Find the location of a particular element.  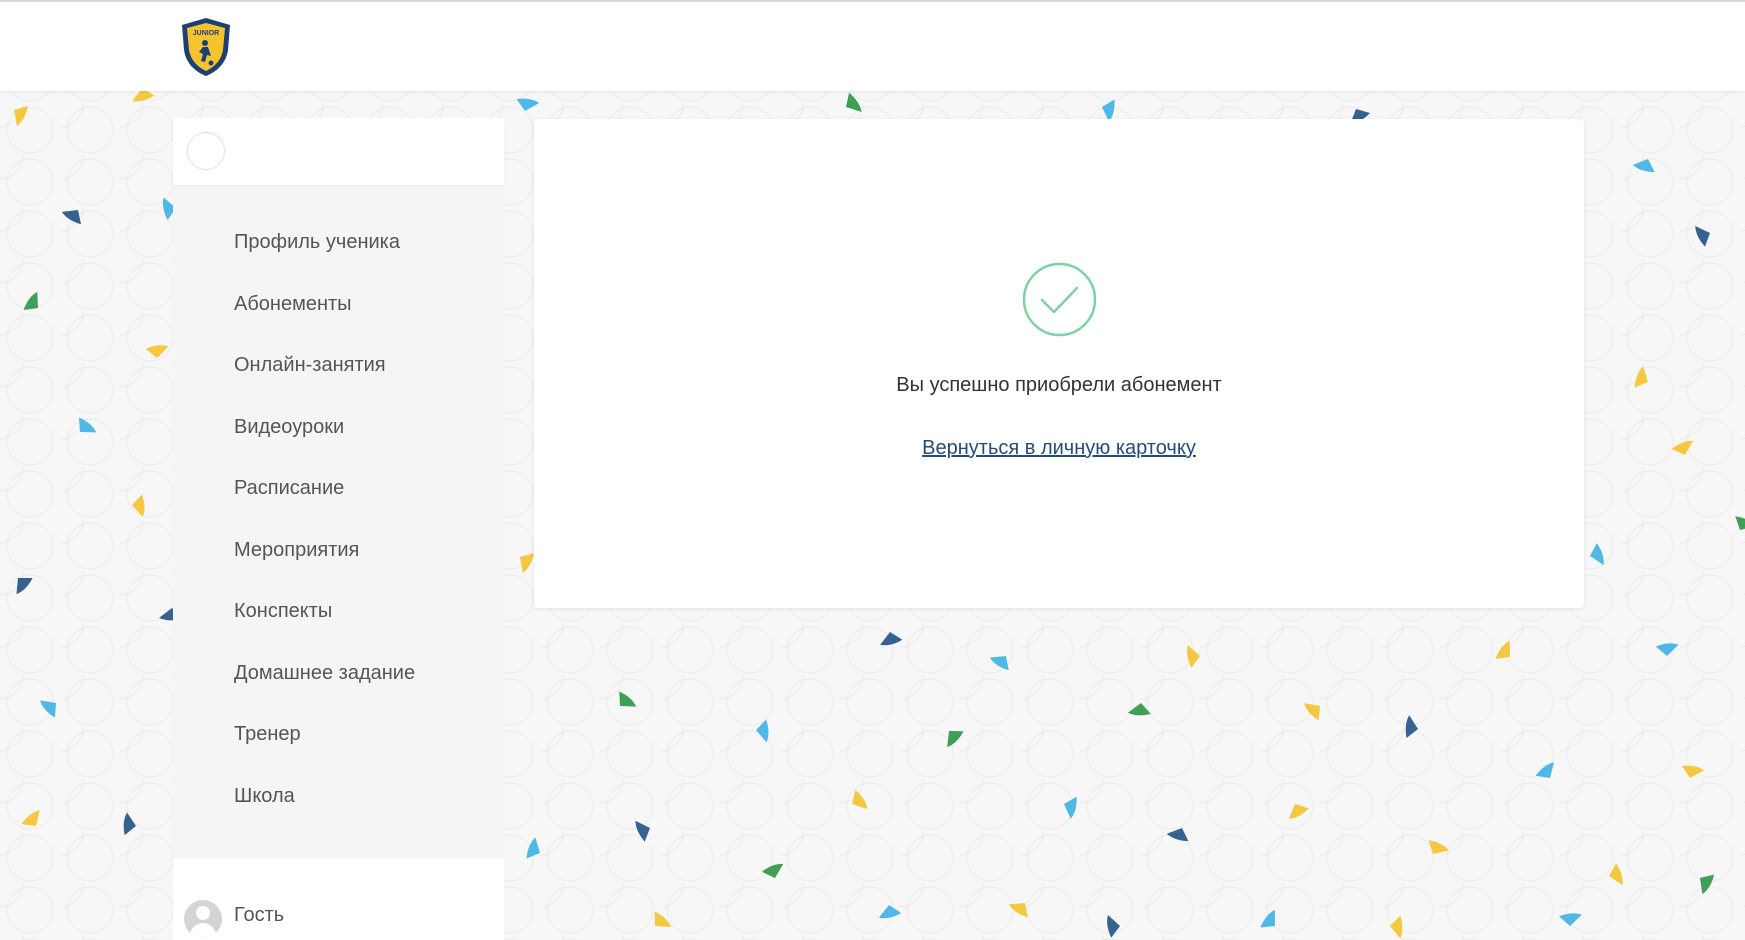

sidebar-item-video-lessons: Видеоуроки is located at coordinates (338, 428).